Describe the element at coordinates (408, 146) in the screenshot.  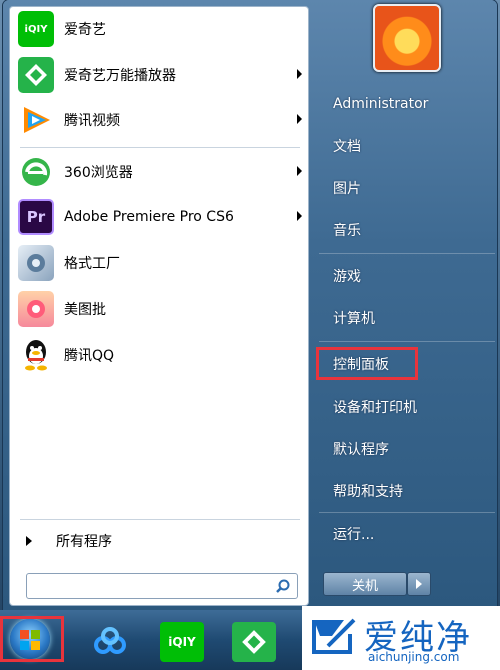
I see `menu-item-documents: 文档` at that location.